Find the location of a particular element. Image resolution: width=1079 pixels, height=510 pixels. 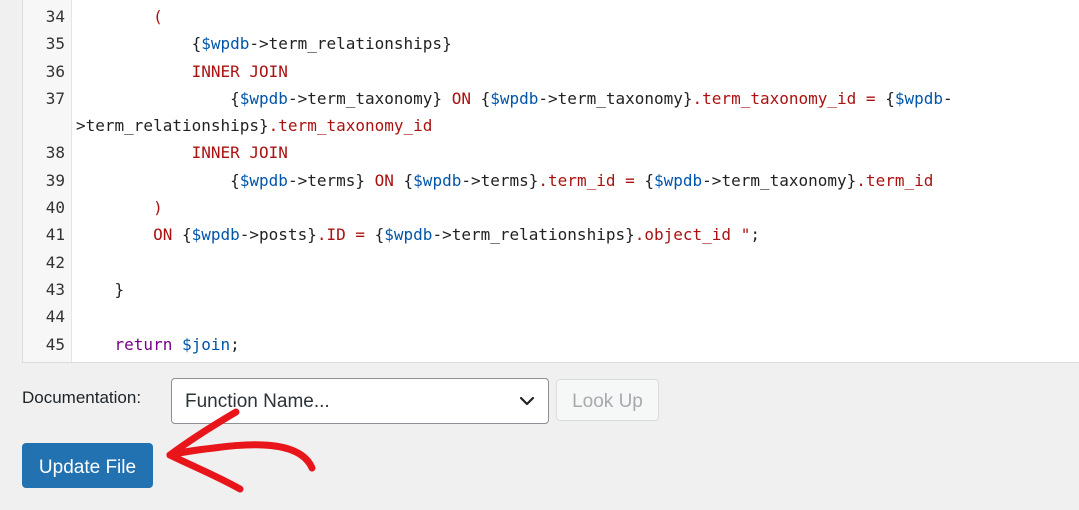

code-token: - is located at coordinates (948, 98).